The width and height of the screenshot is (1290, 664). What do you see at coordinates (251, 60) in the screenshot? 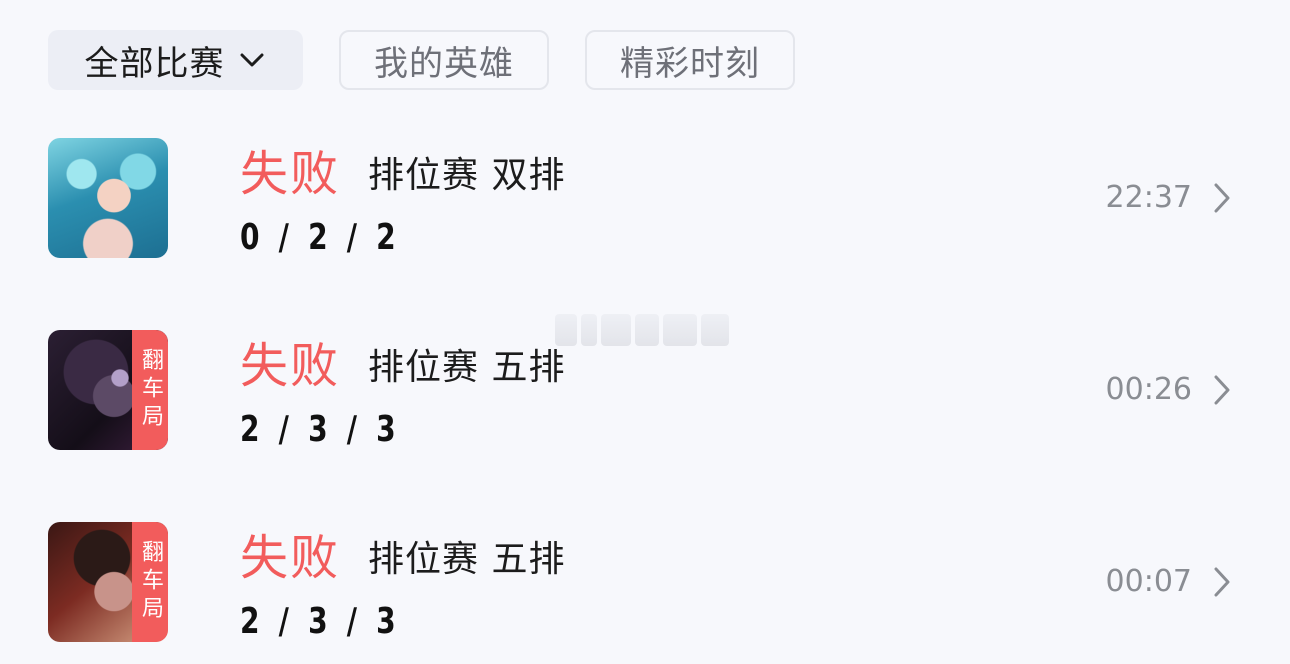
I see `chevron-down-icon` at bounding box center [251, 60].